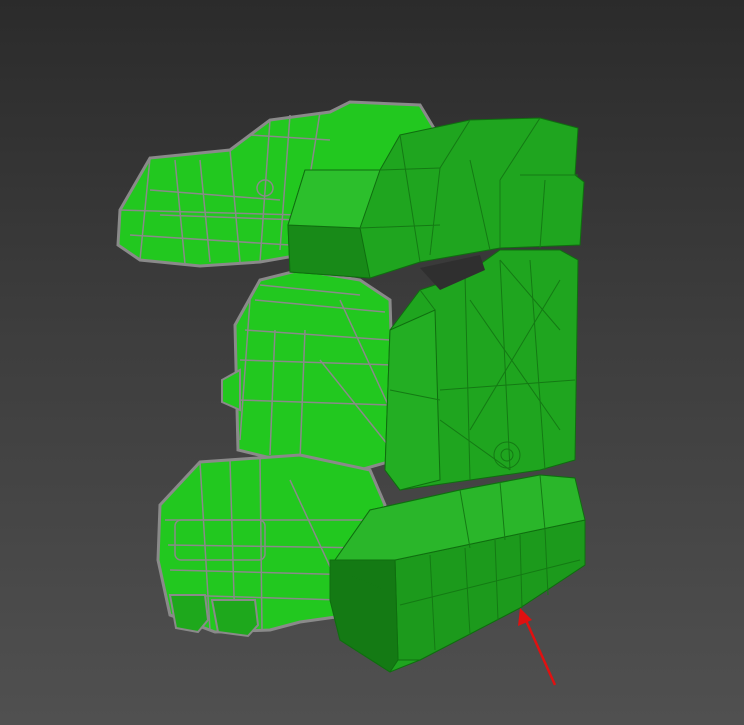 This screenshot has width=744, height=725. What do you see at coordinates (189, 614) in the screenshot?
I see `wireframe-foot-left` at bounding box center [189, 614].